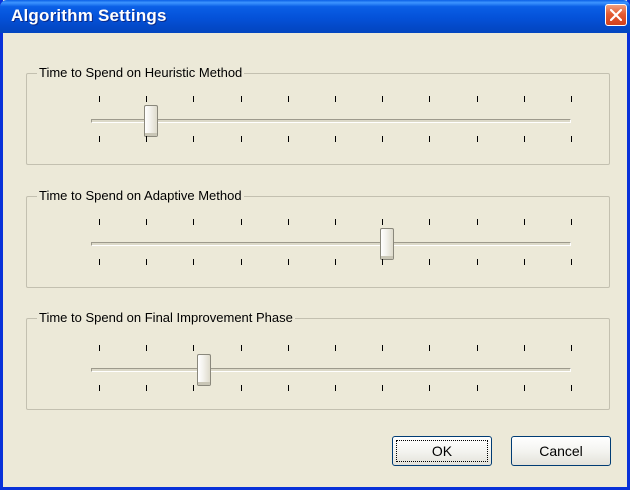 This screenshot has height=490, width=630. I want to click on window-title: Algorithm Settings, so click(89, 15).